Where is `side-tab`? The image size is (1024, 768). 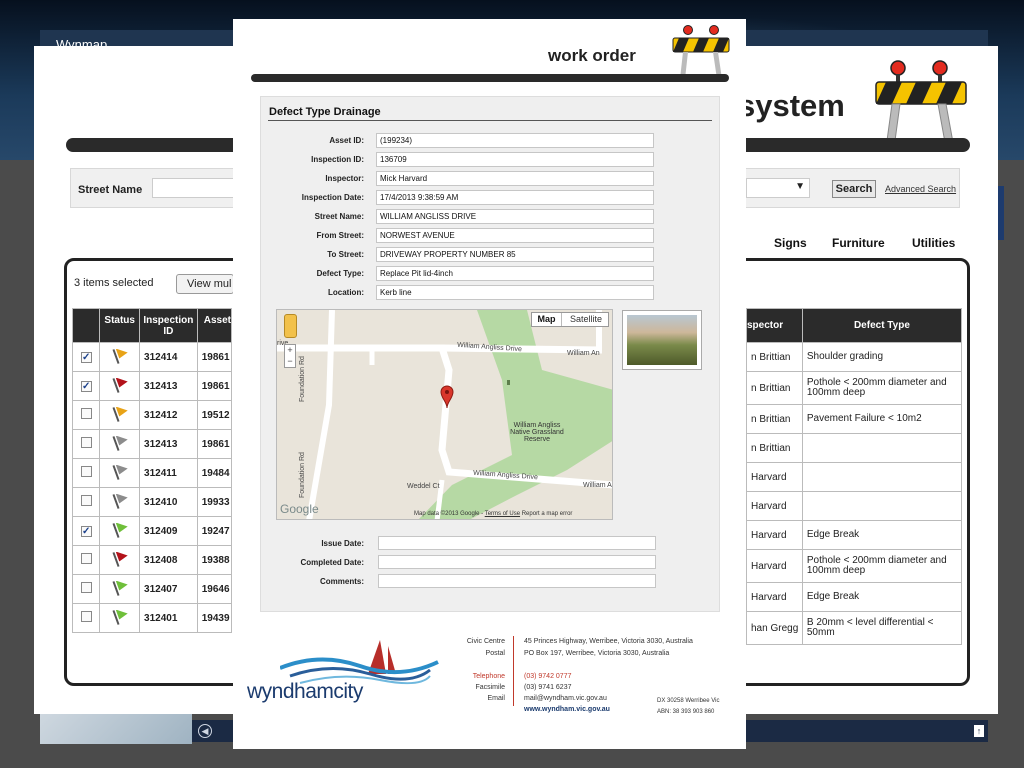
side-tab is located at coordinates (1001, 213).